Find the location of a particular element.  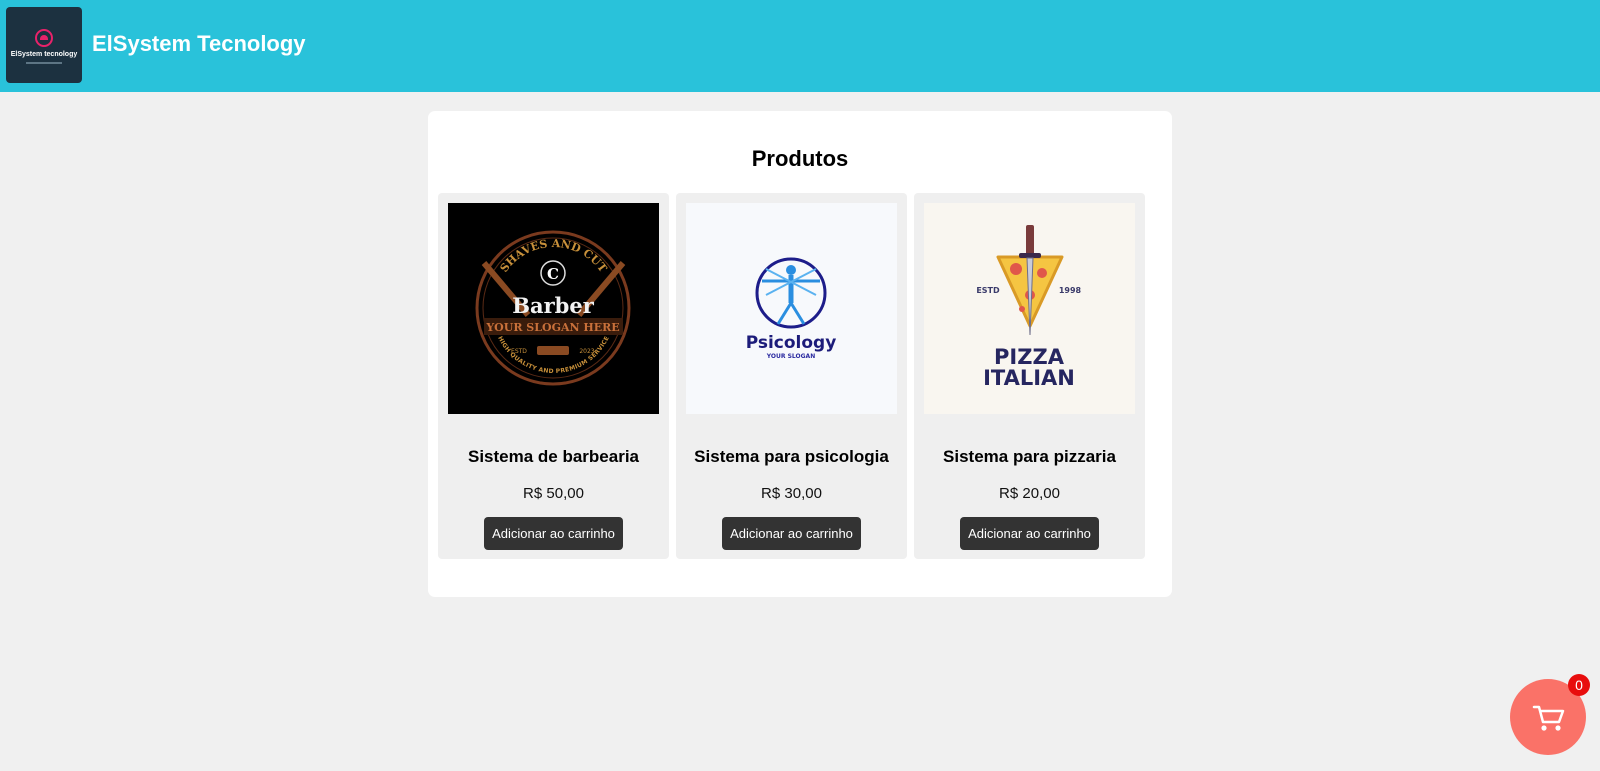

logo-tagline-bar is located at coordinates (44, 63).